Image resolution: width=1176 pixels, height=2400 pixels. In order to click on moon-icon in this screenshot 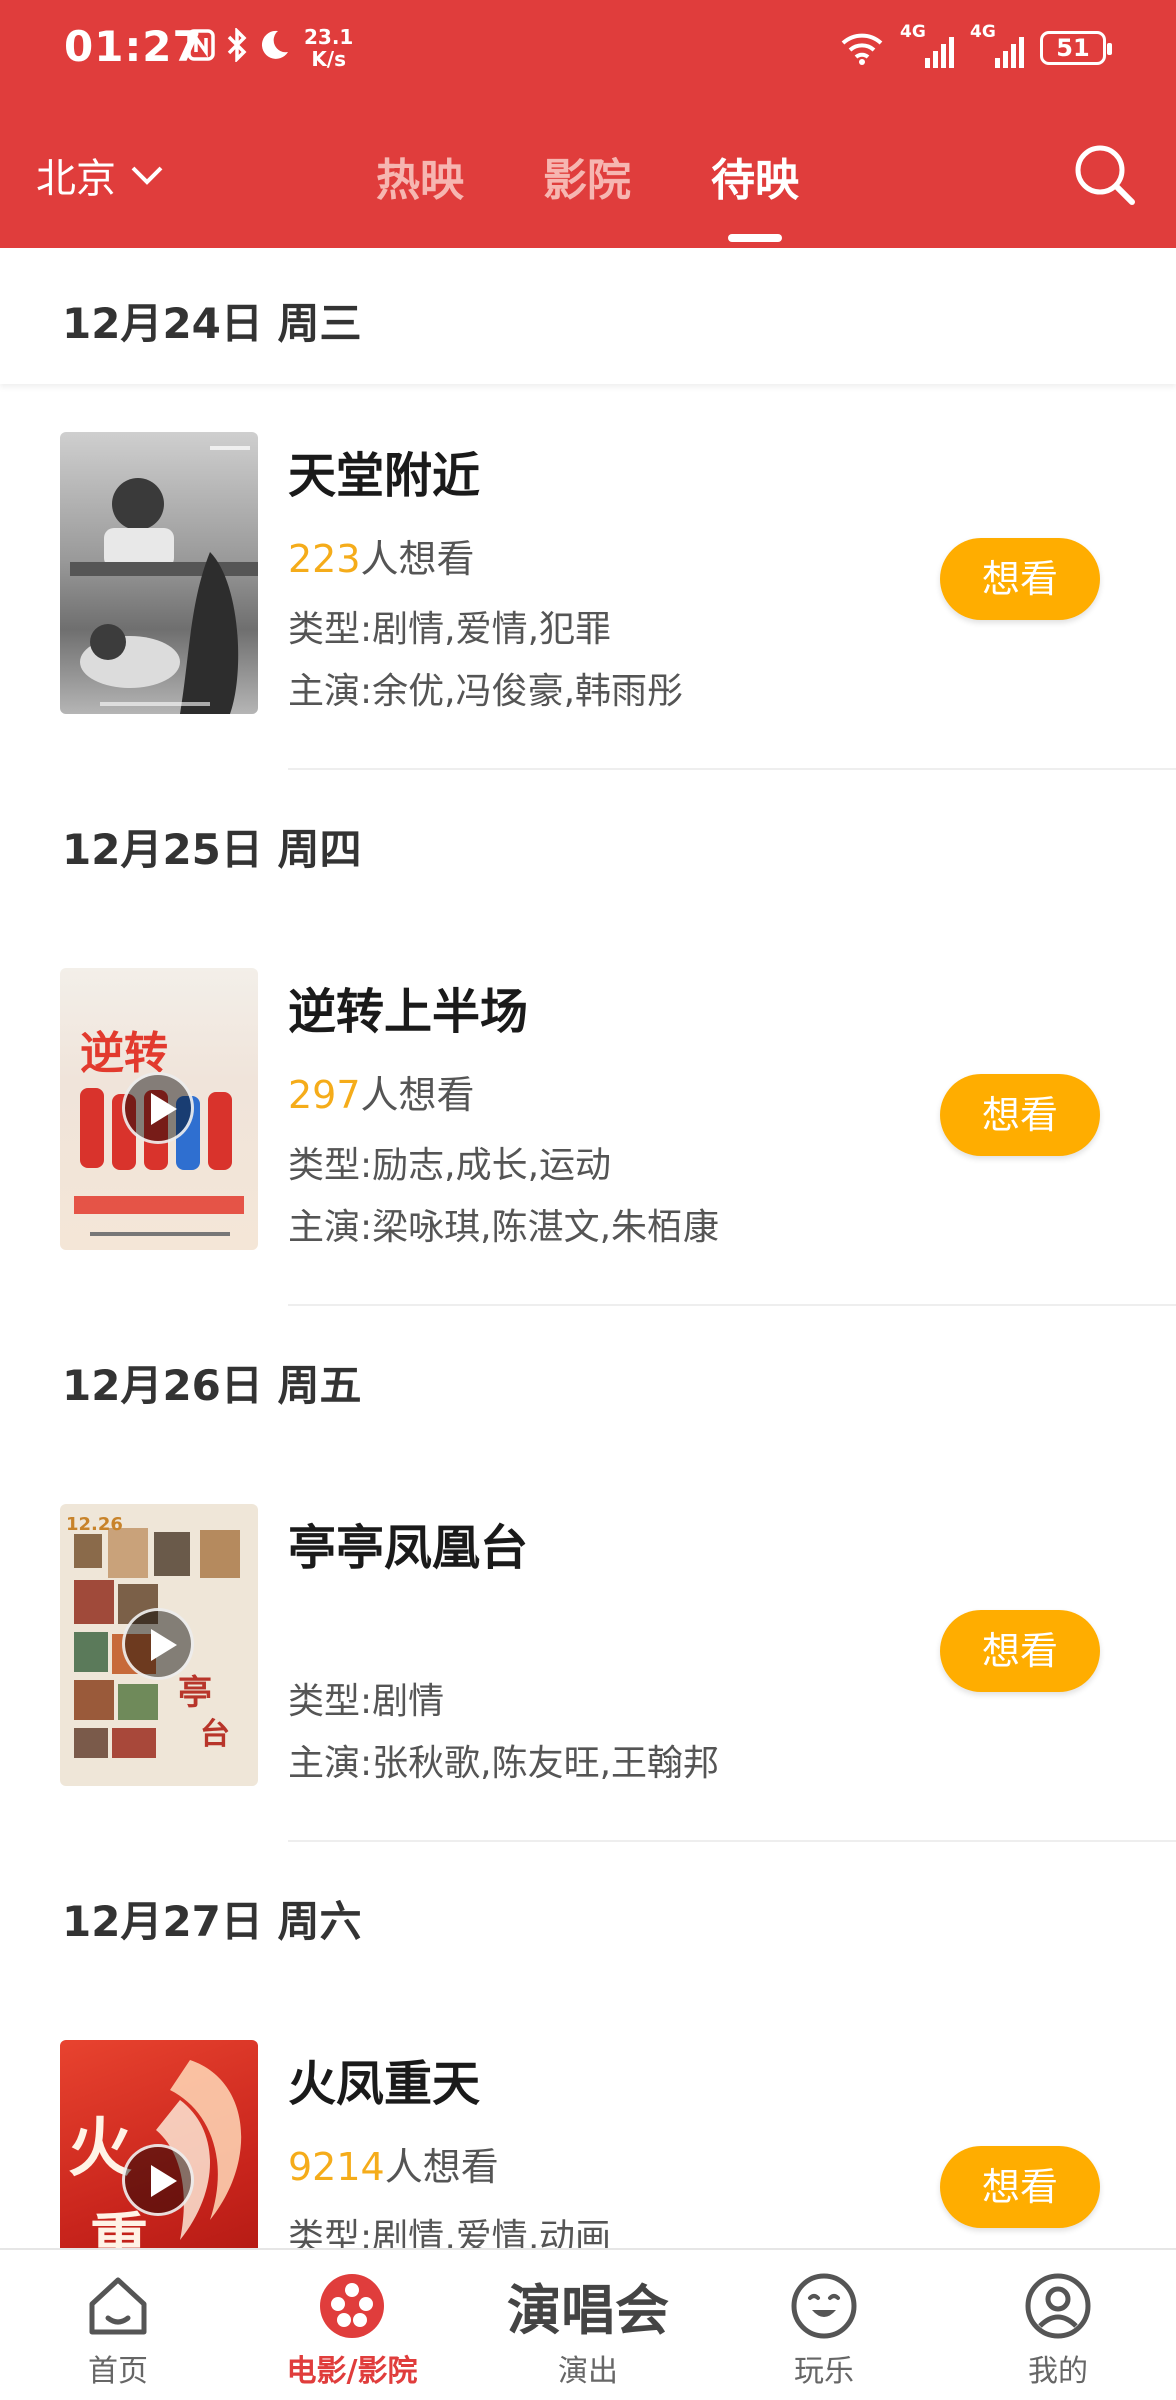, I will do `click(274, 44)`.